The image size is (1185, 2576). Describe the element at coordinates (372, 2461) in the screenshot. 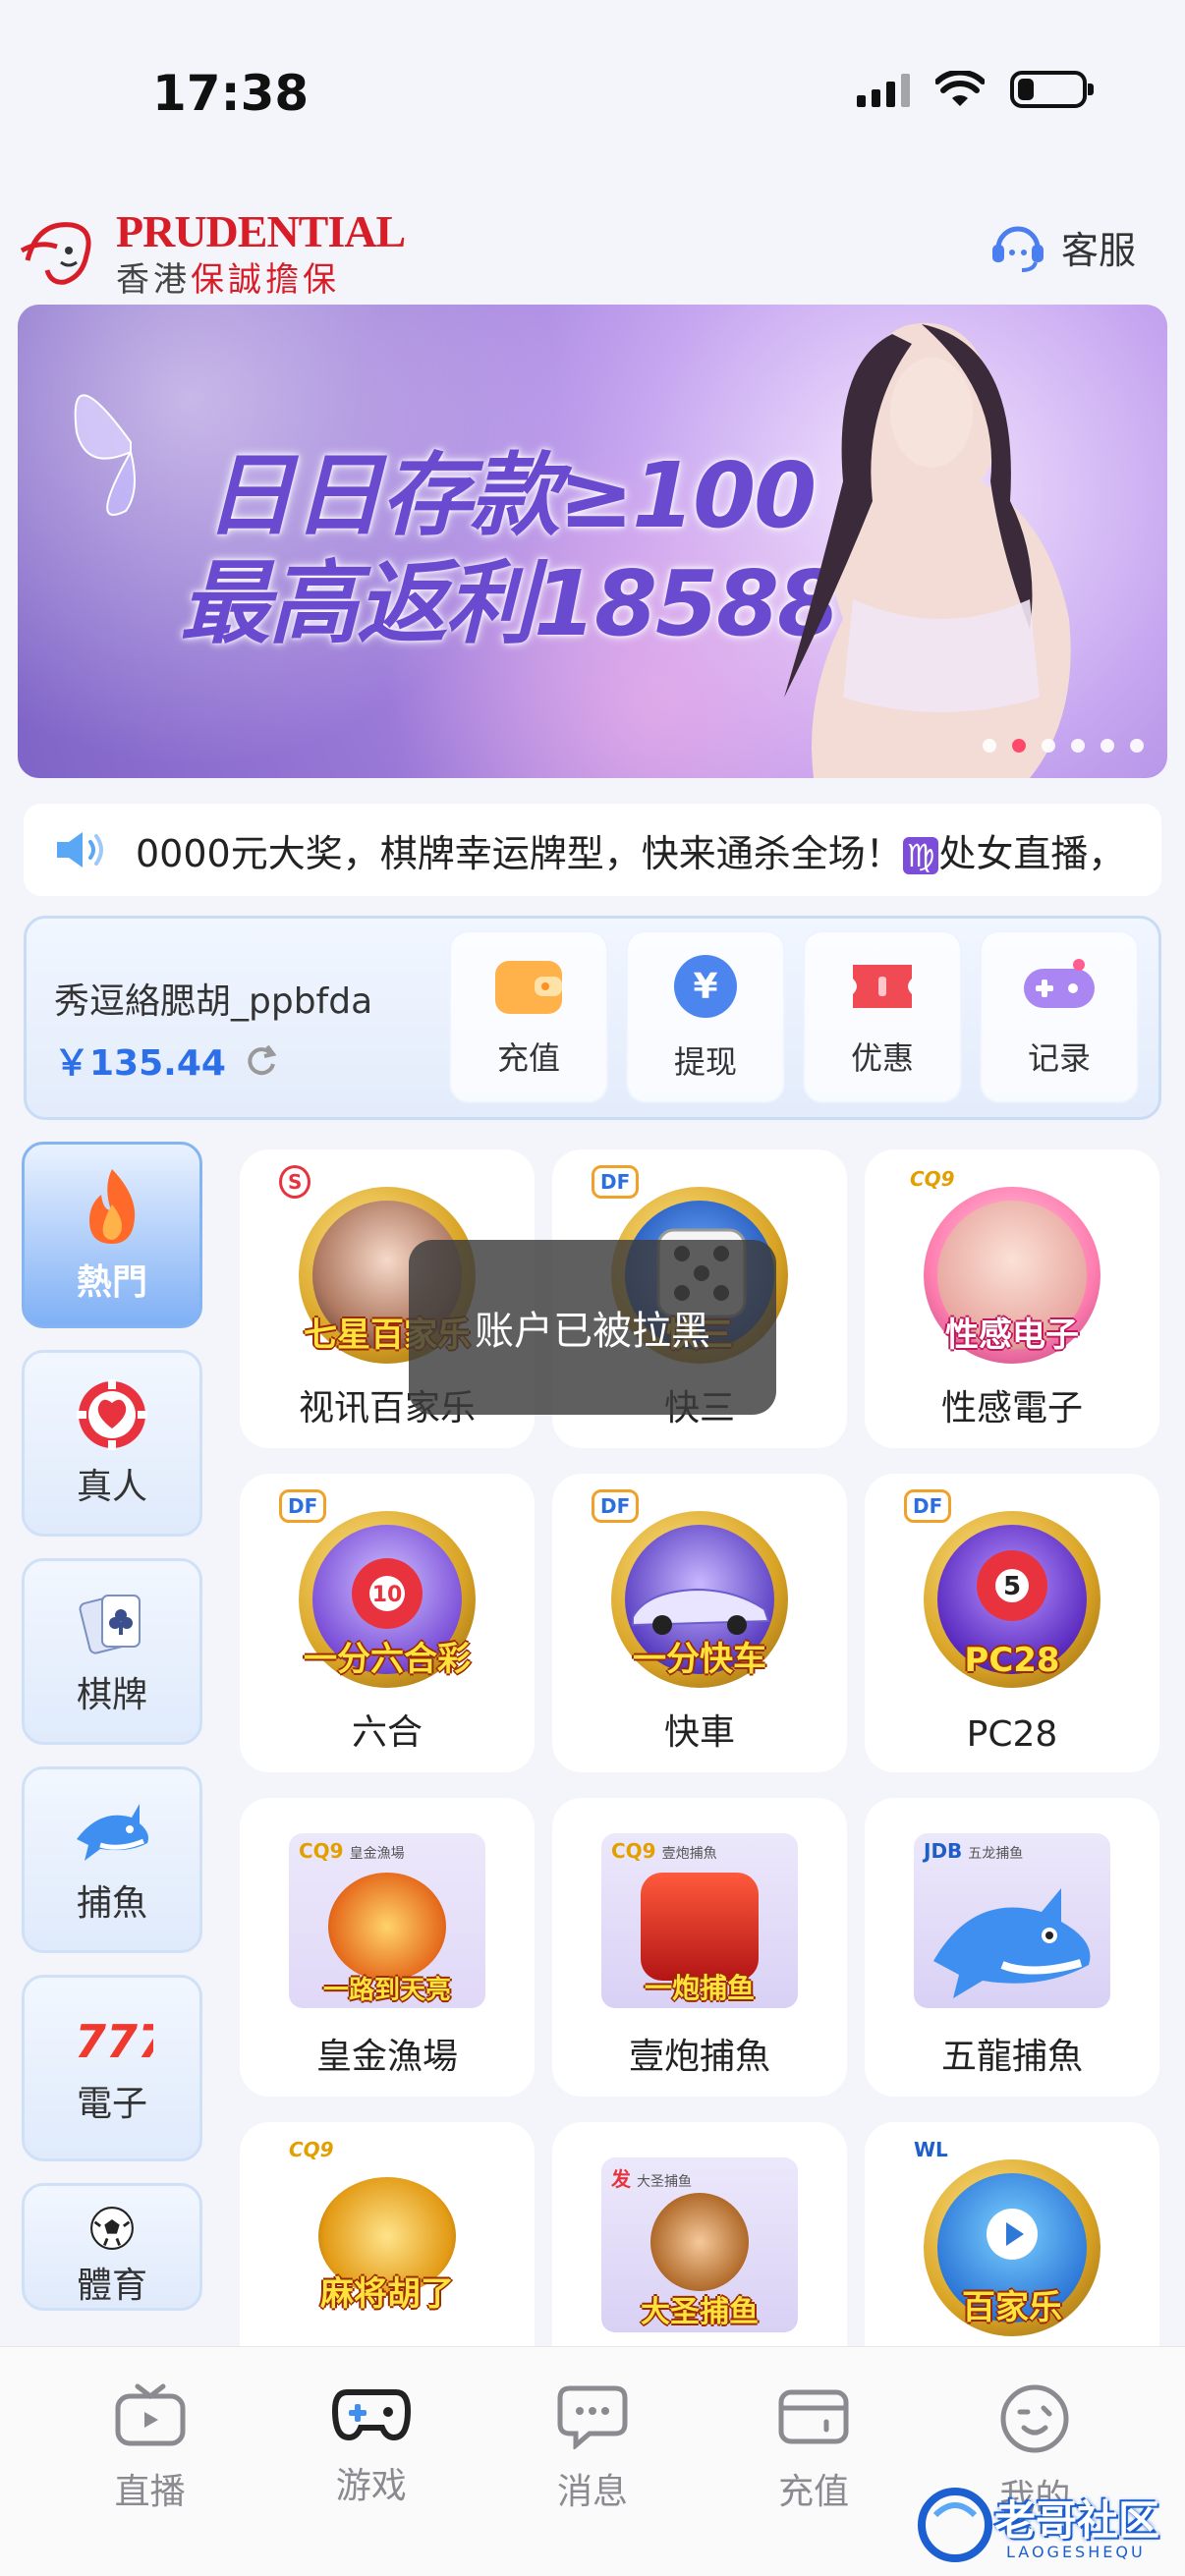

I see `tab-games: 游戏` at that location.